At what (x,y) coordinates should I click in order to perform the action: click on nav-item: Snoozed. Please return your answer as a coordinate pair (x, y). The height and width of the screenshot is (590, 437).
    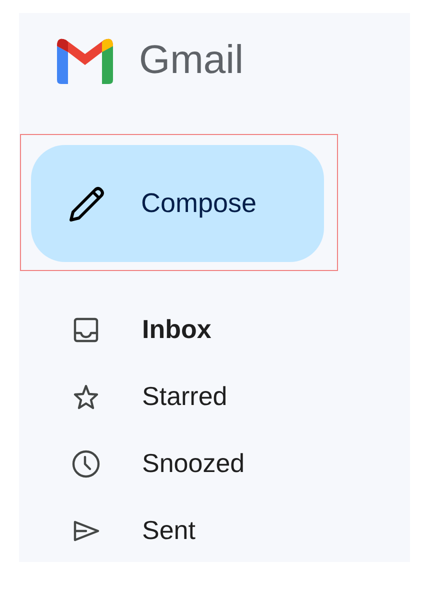
    Looking at the image, I should click on (214, 463).